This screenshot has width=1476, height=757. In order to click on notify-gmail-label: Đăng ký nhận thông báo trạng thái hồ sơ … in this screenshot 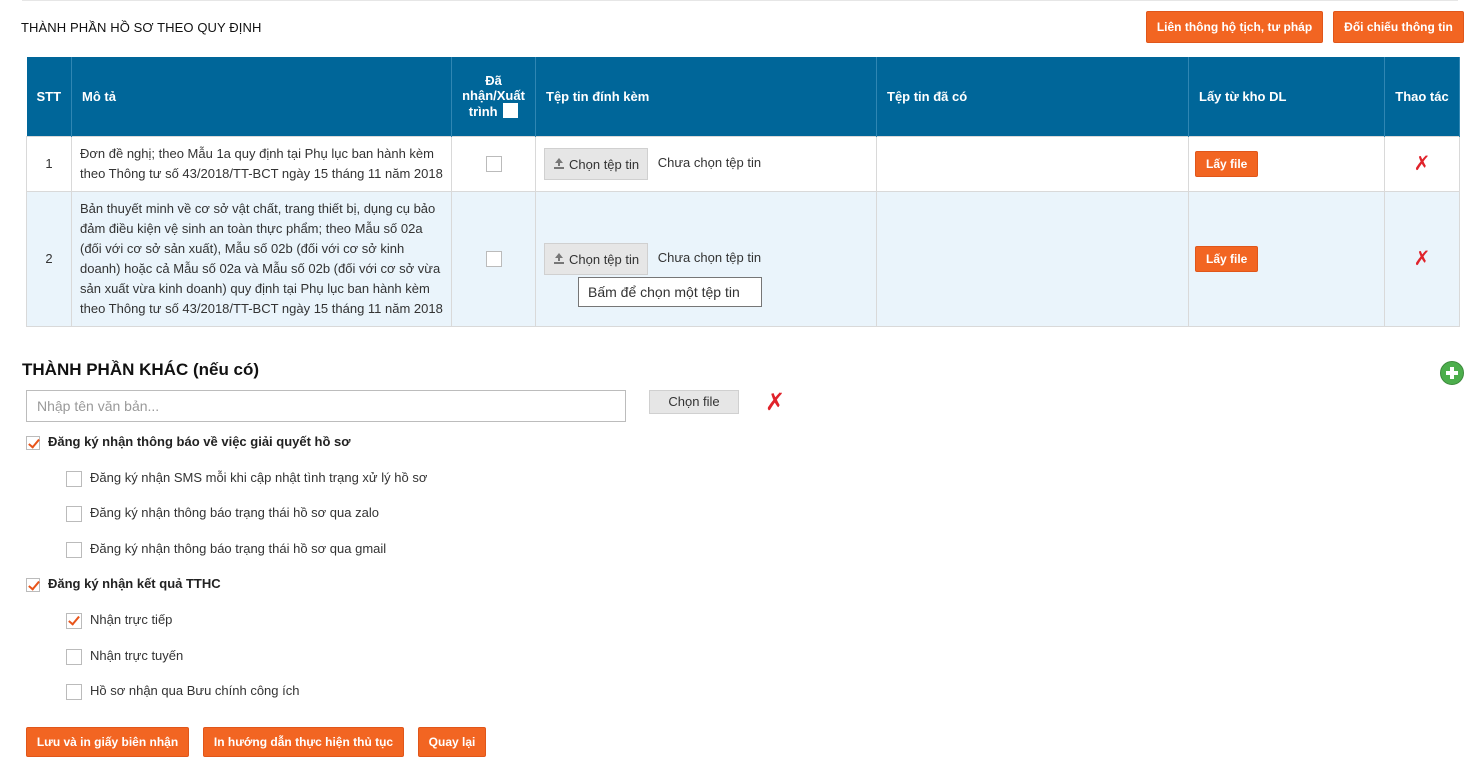, I will do `click(238, 548)`.